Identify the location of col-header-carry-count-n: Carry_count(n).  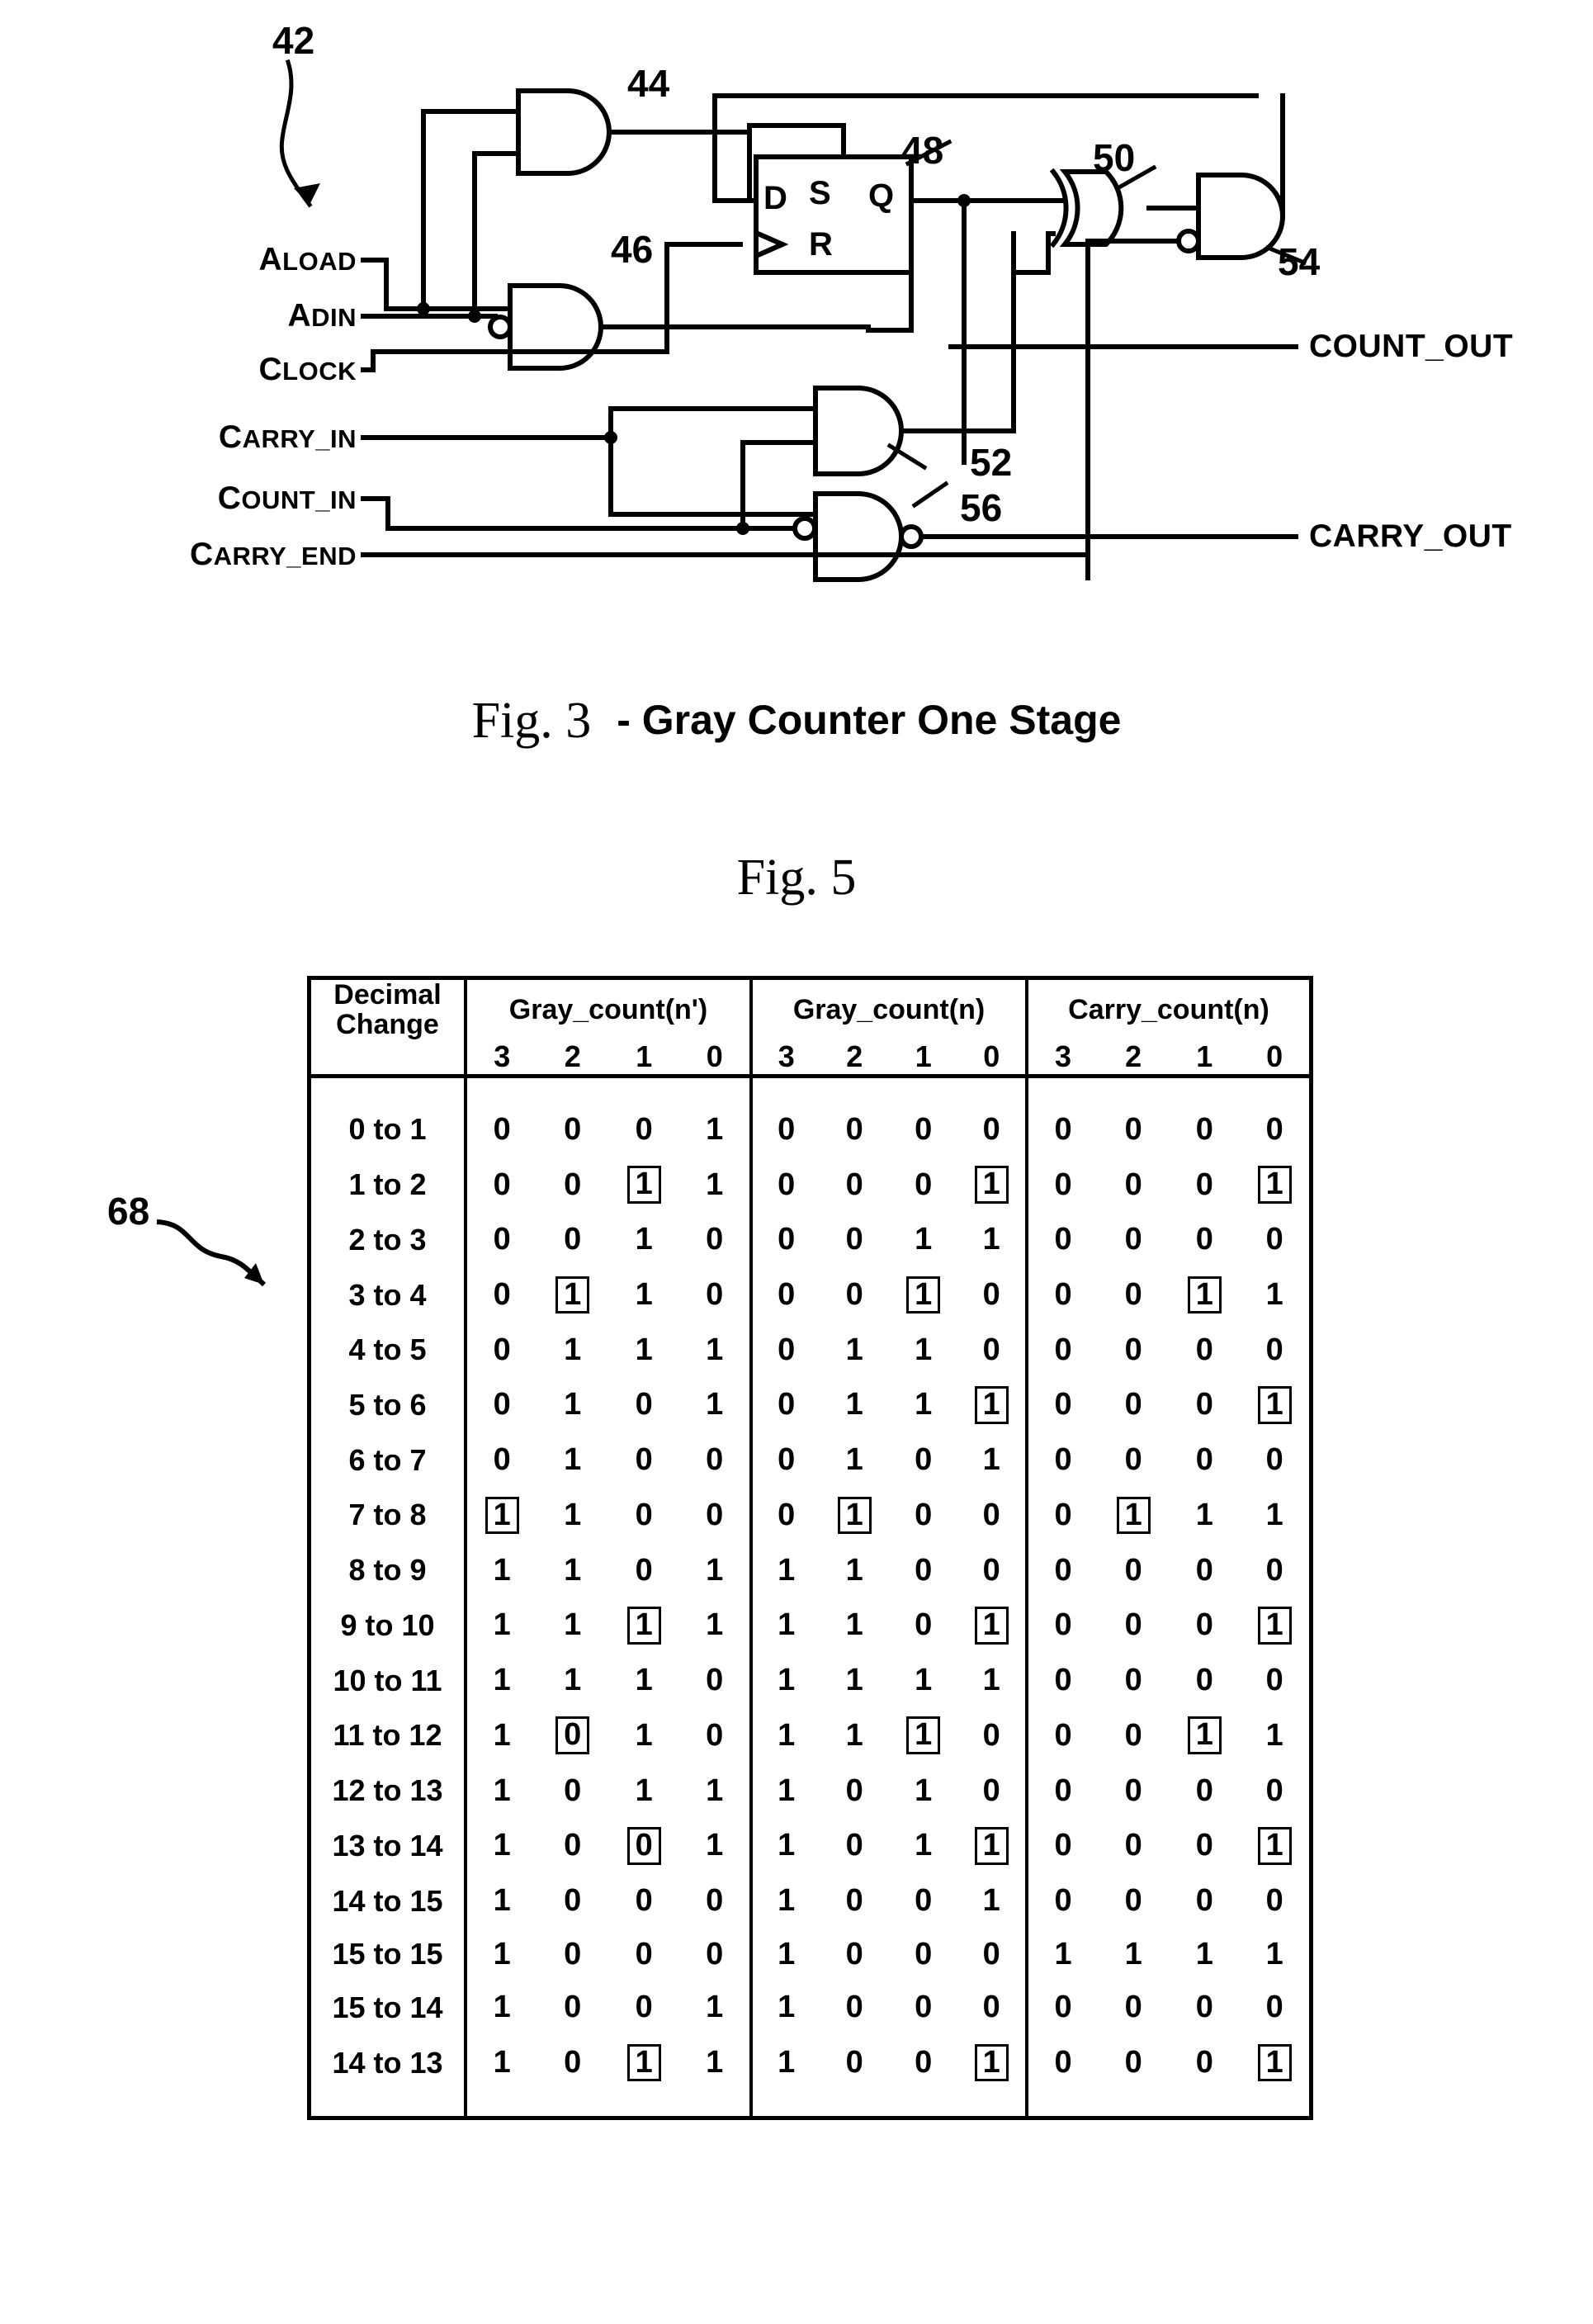
(1168, 1010).